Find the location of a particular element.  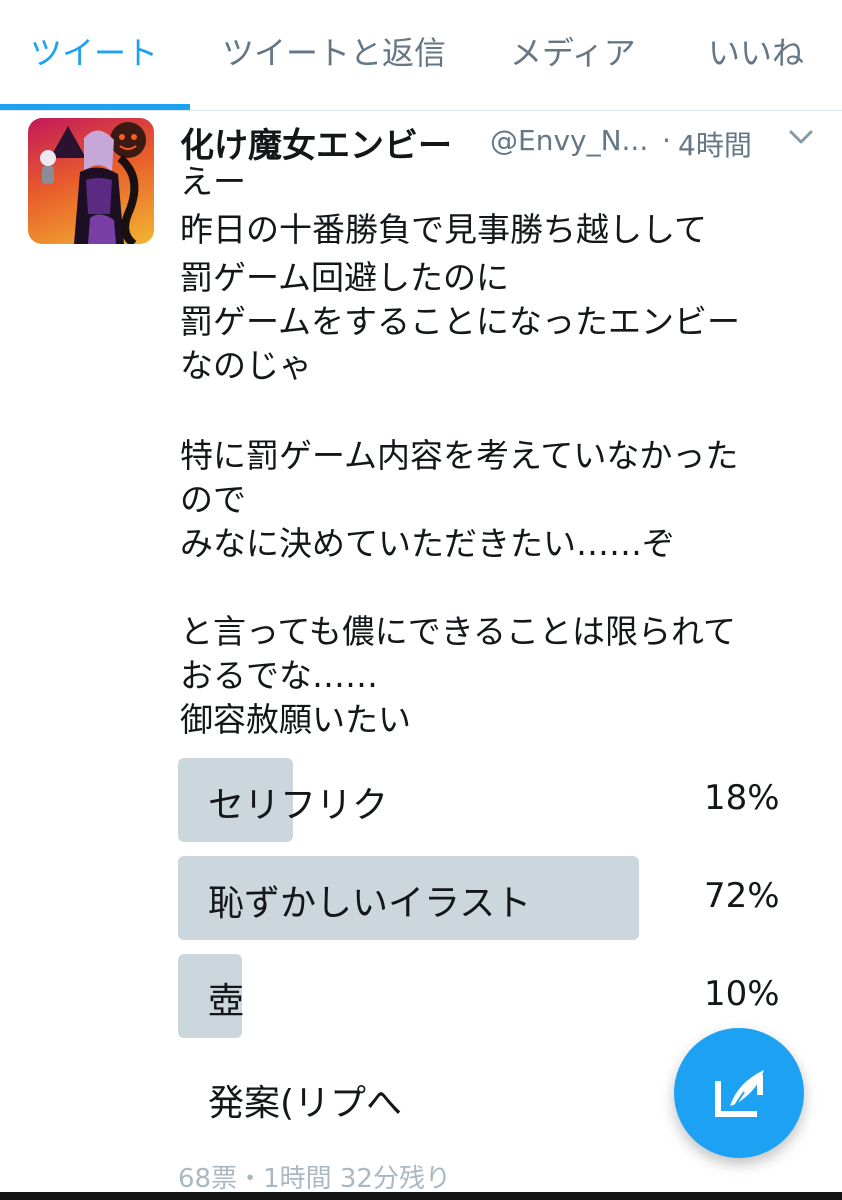

poll-status: 68票・1時間 32分残り is located at coordinates (314, 1179).